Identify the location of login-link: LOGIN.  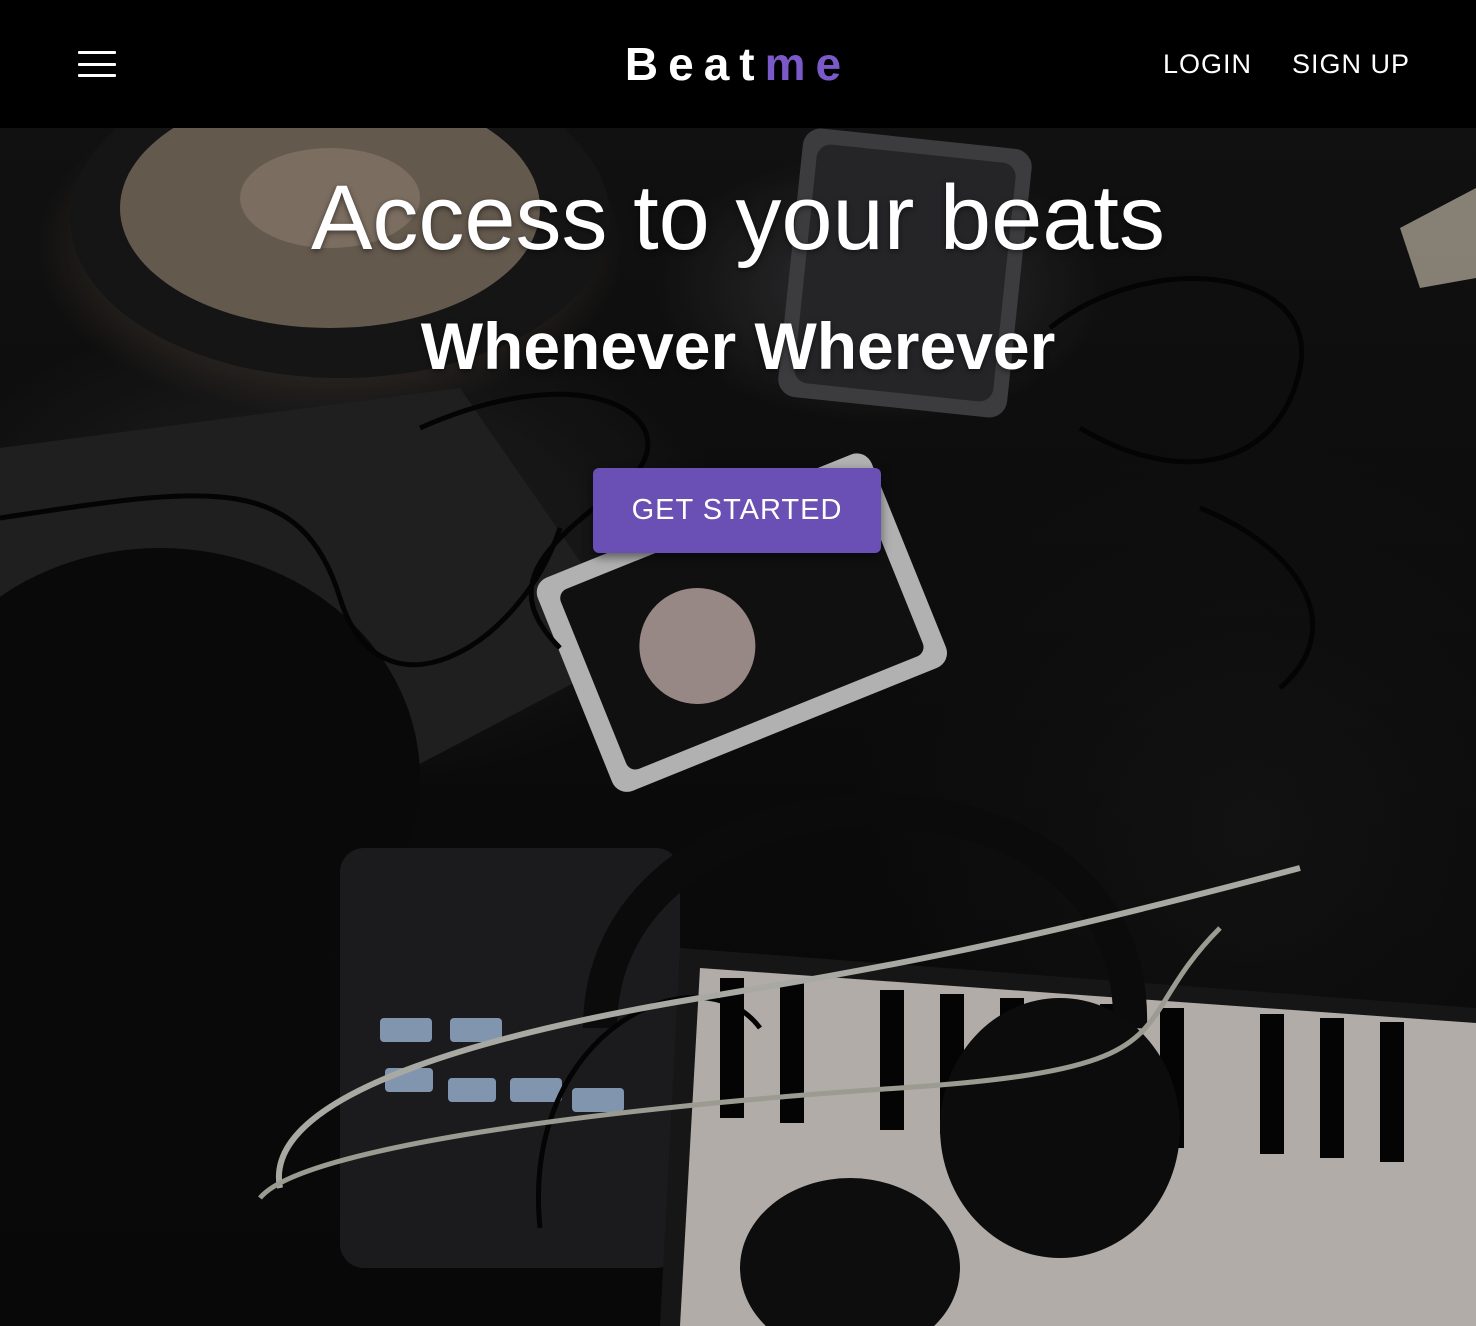
(1207, 64).